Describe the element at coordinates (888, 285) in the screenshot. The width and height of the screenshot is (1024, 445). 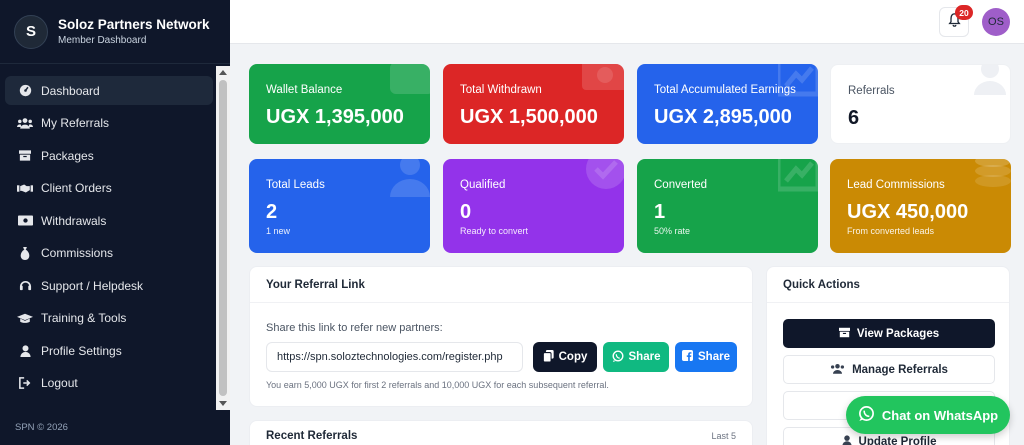
I see `panel-title: Quick Actions` at that location.